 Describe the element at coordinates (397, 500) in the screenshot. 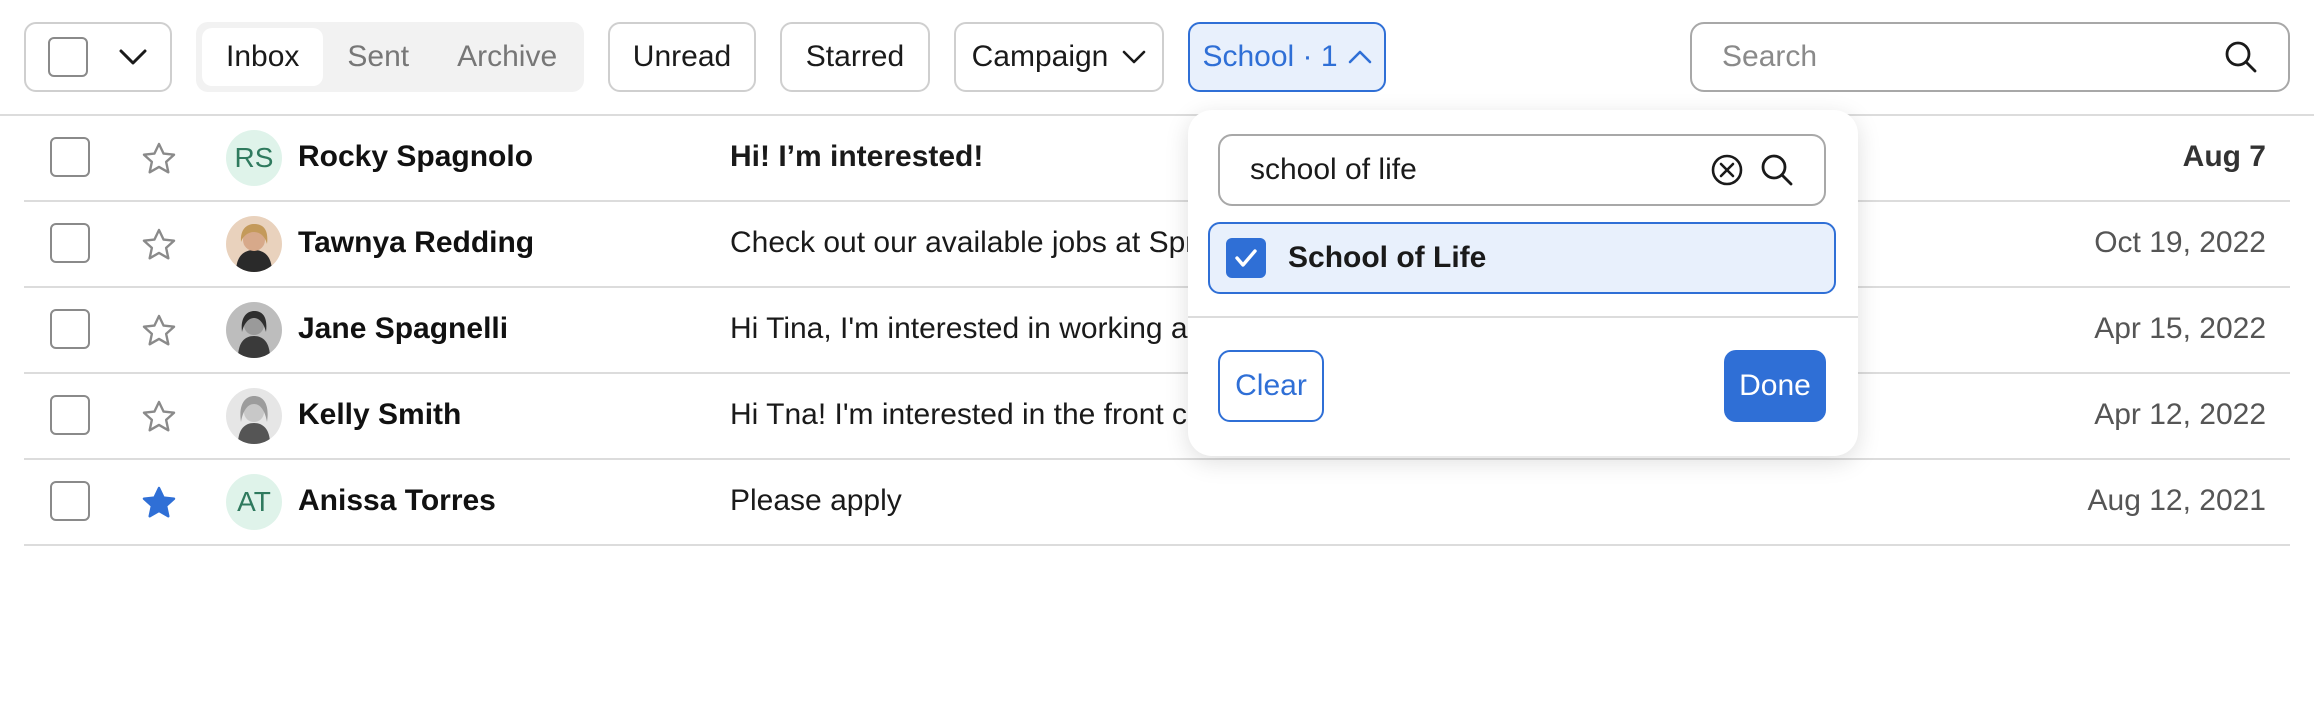

I see `sender-name: Anissa Torres` at that location.